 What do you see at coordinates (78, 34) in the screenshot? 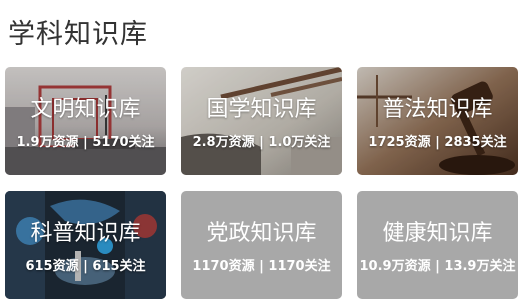
I see `page-title: 学科知识库` at bounding box center [78, 34].